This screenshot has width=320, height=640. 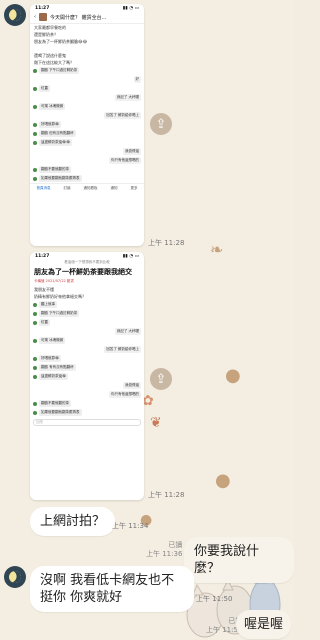 I want to click on message-time: 上午 11:28, so click(x=166, y=243).